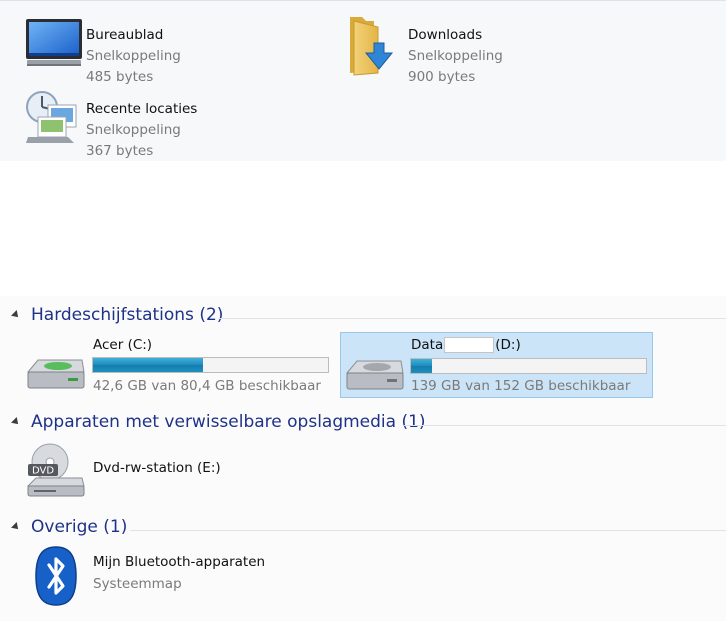  Describe the element at coordinates (56, 576) in the screenshot. I see `bluetooth-icon` at that location.